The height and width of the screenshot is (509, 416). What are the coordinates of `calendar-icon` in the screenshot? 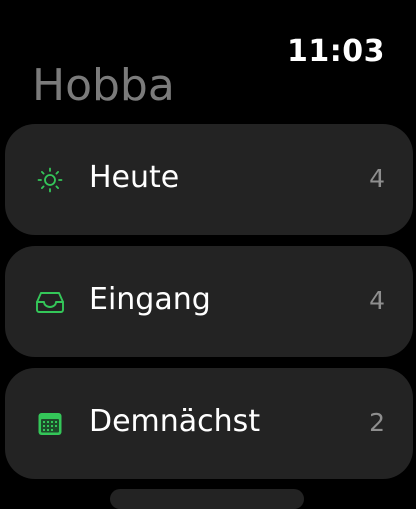 It's located at (50, 424).